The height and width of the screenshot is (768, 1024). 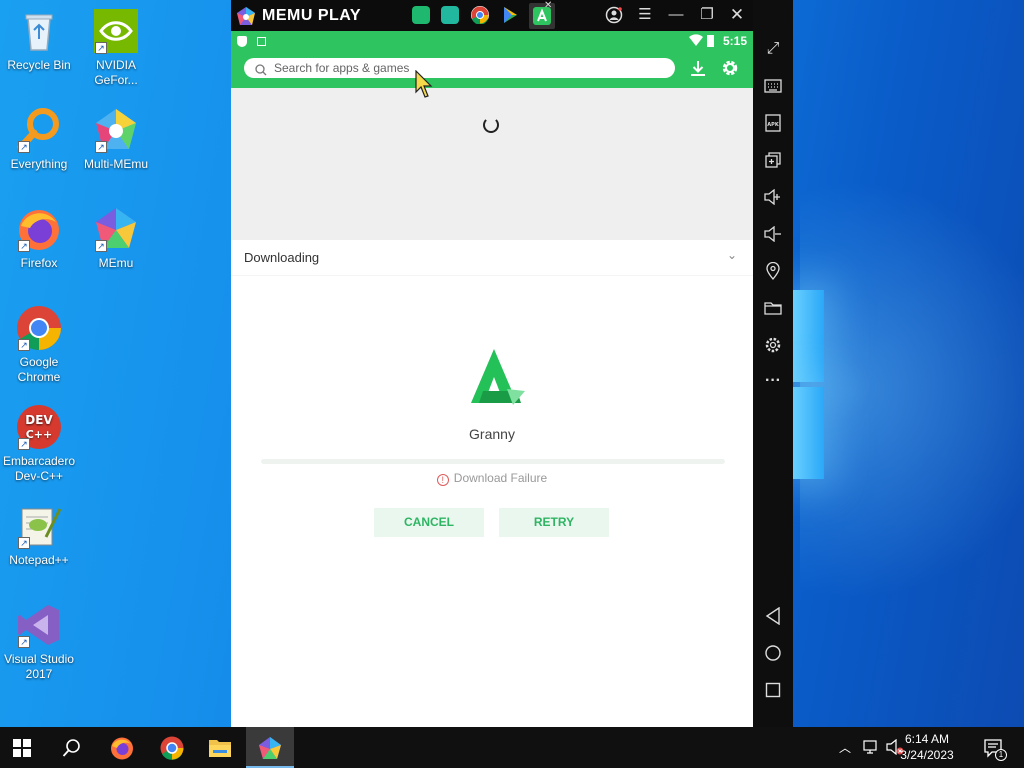 I want to click on memu-brand: MEMU PLAY, so click(x=312, y=15).